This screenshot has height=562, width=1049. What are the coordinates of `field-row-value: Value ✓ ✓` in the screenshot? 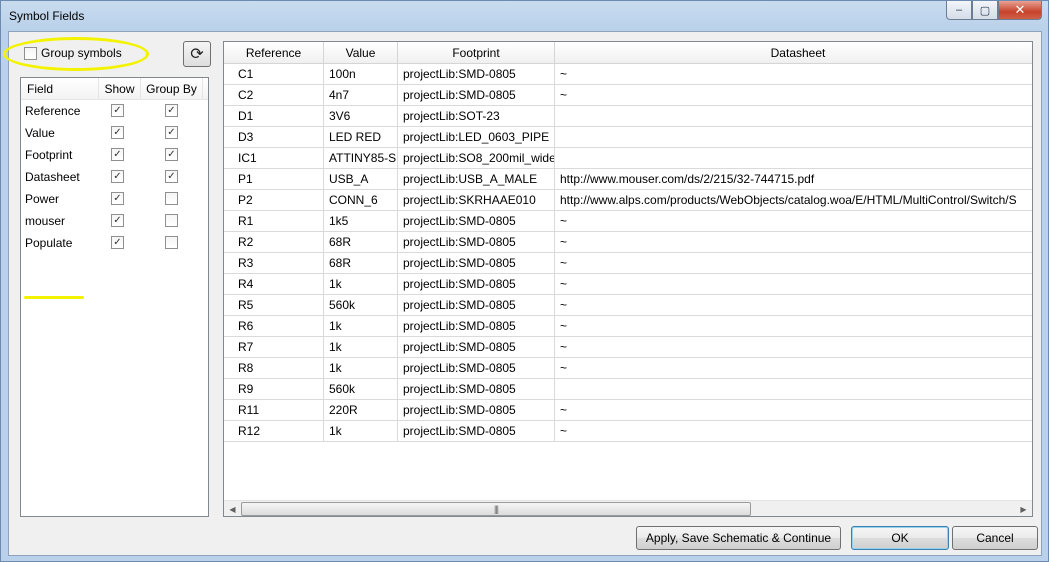 It's located at (114, 133).